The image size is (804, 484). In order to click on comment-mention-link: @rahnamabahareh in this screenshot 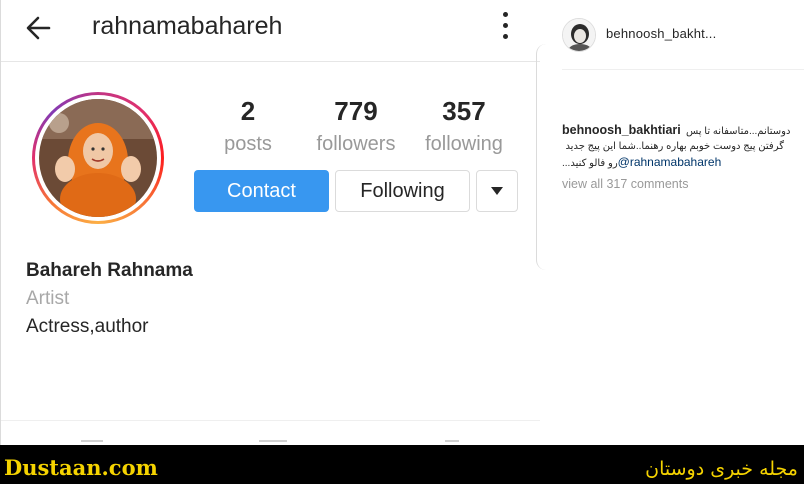, I will do `click(670, 162)`.